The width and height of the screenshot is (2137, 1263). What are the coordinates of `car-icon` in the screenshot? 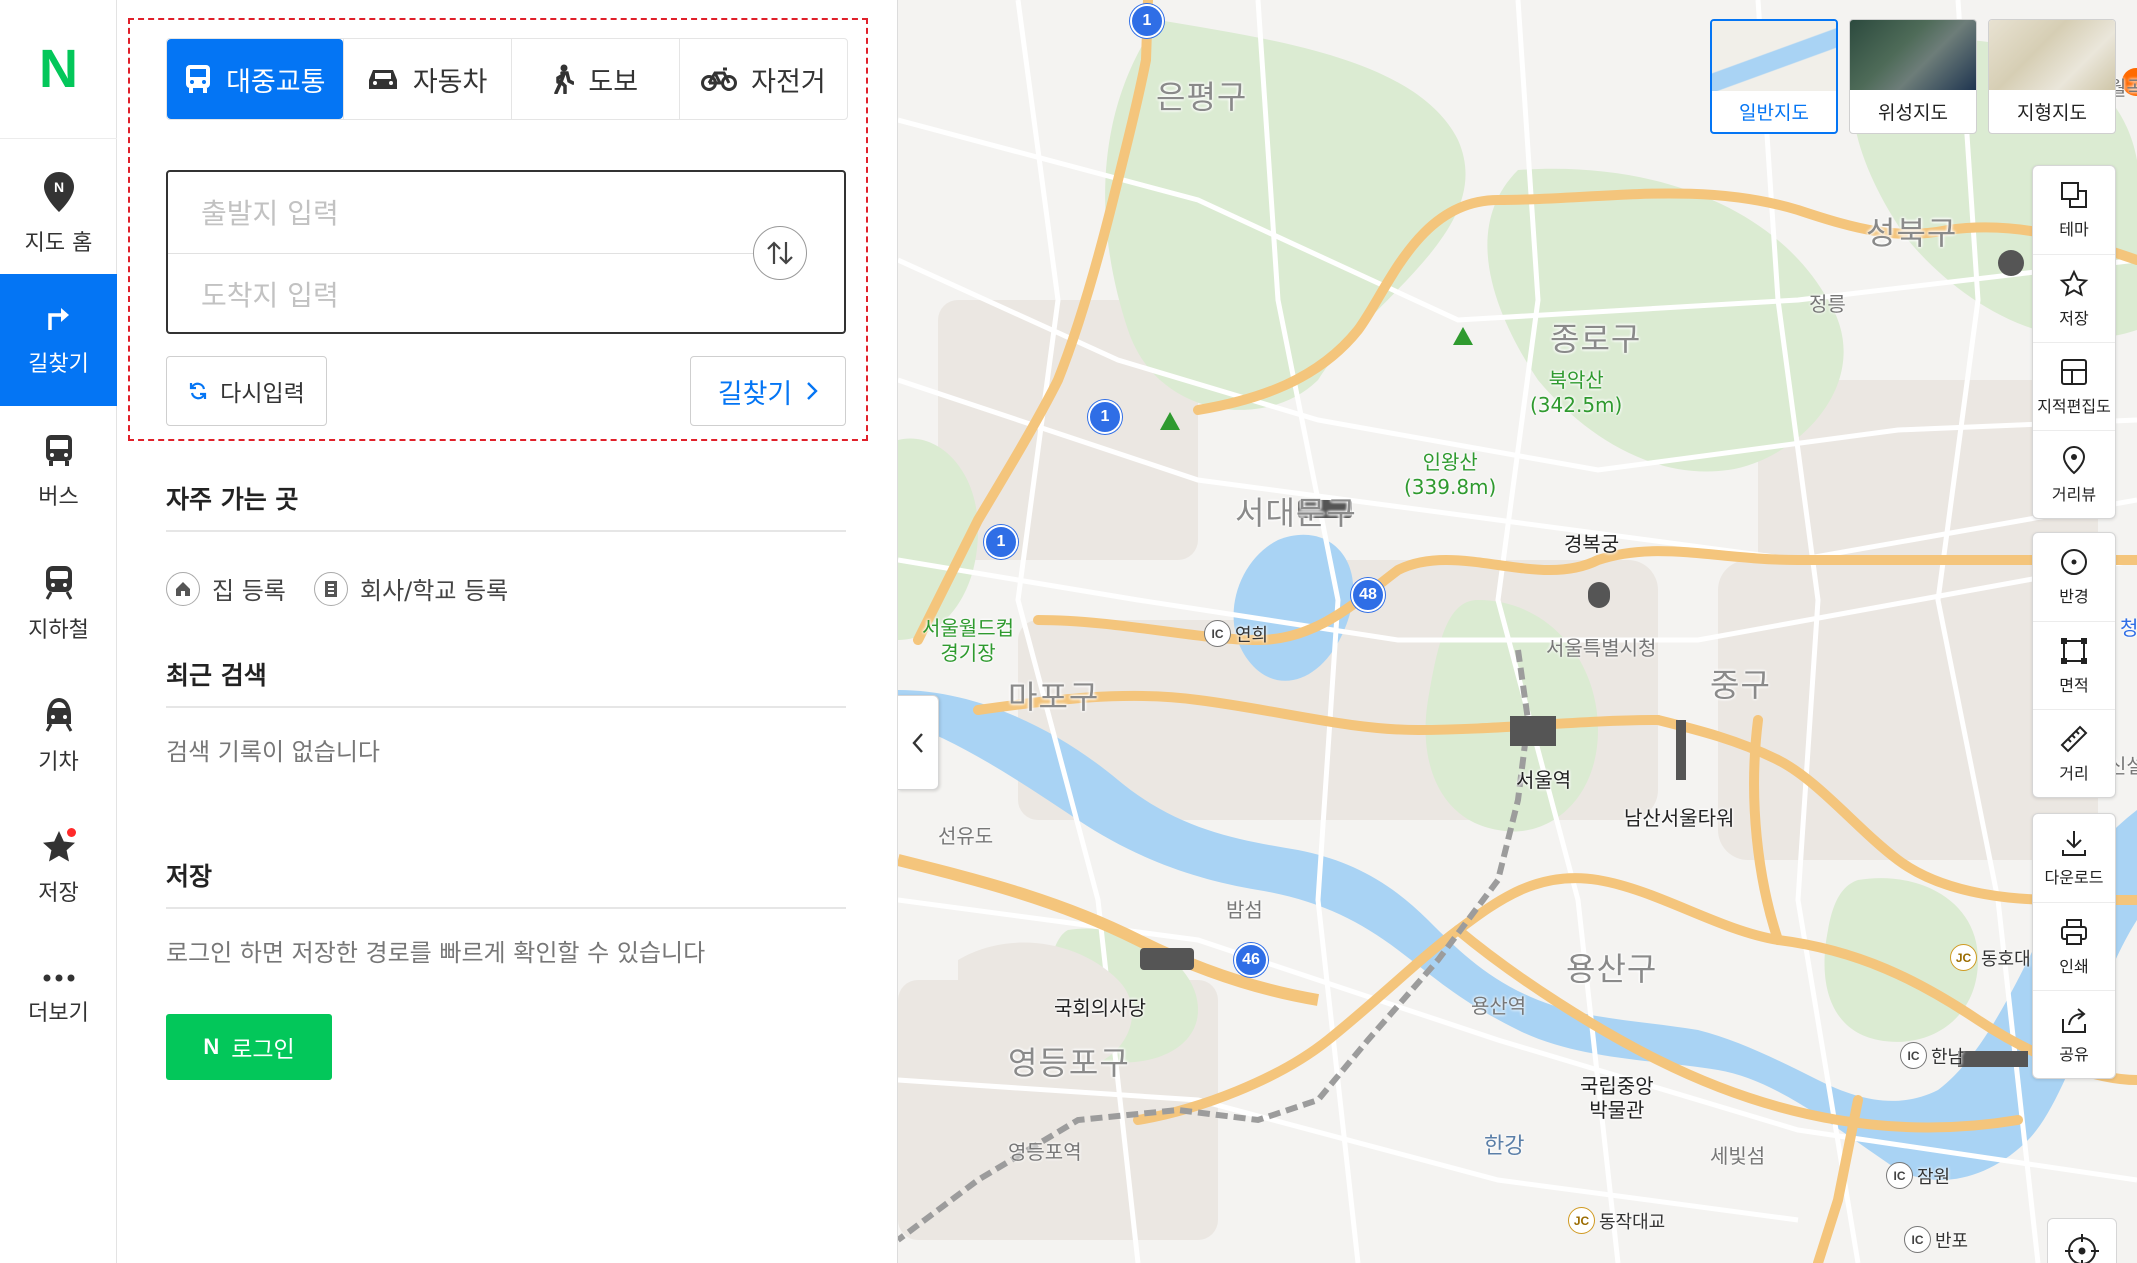 It's located at (382, 79).